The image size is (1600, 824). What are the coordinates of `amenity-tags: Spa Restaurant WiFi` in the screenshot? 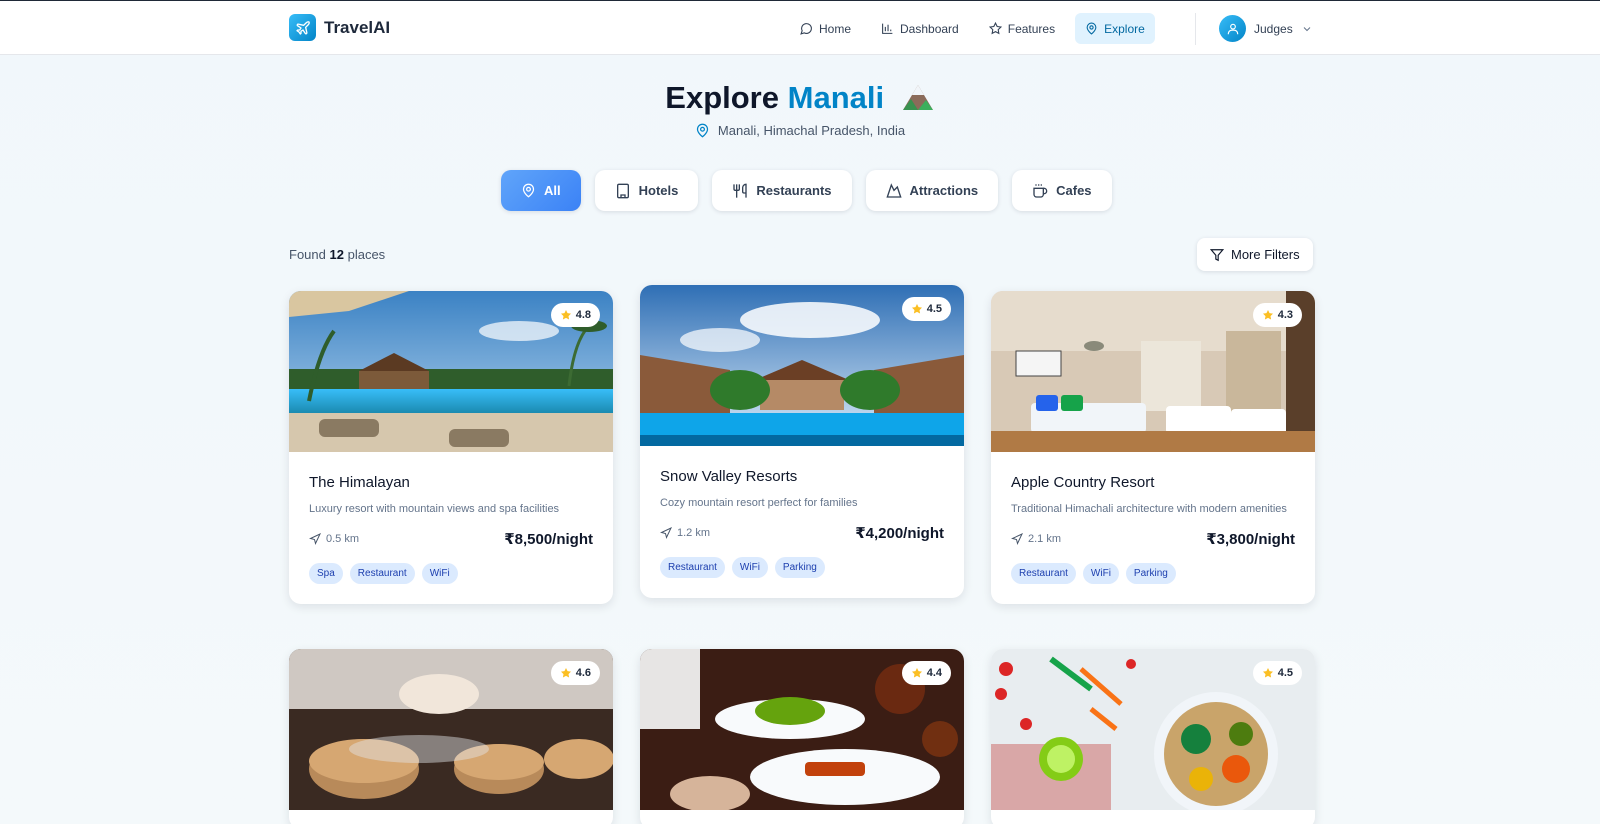 It's located at (451, 573).